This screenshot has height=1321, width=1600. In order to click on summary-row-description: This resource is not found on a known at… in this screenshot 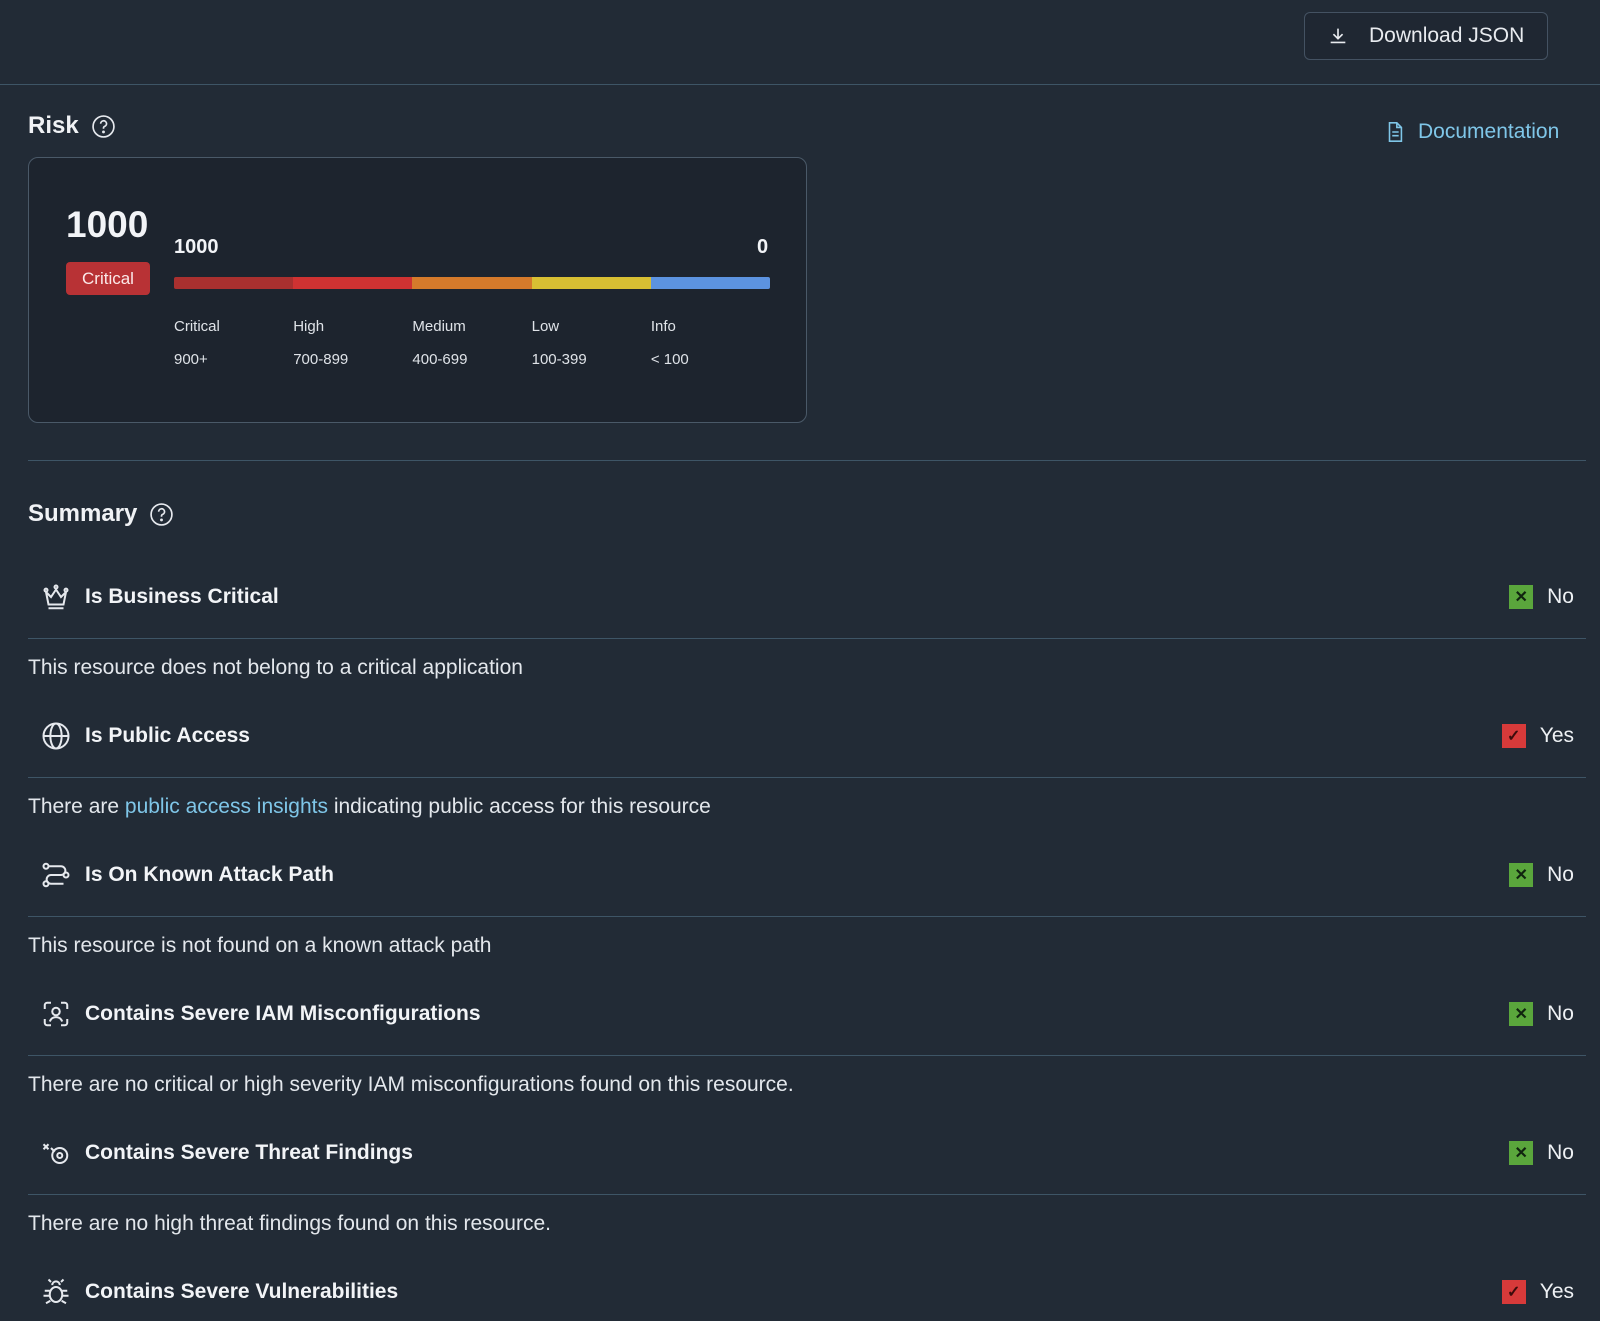, I will do `click(260, 945)`.